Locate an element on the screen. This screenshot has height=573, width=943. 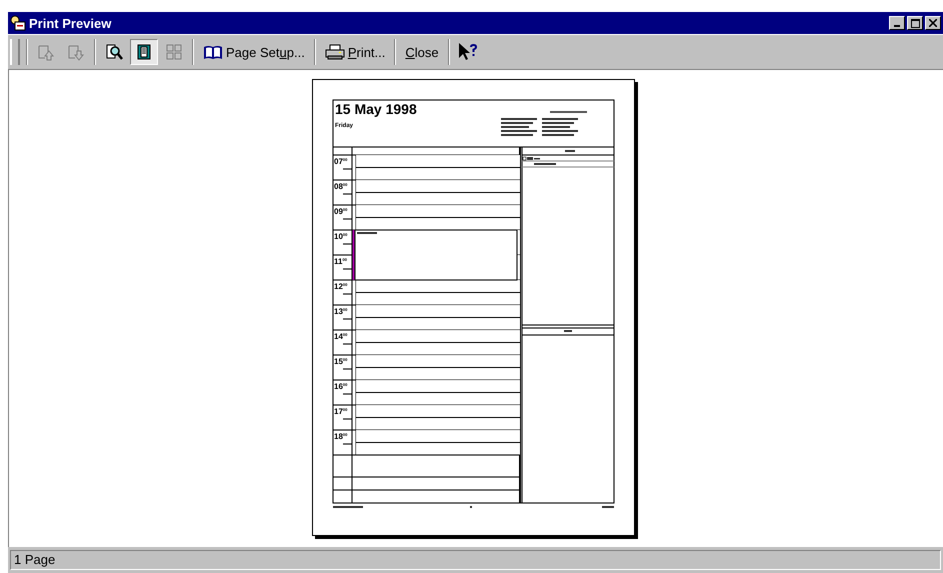
close-button is located at coordinates (933, 23).